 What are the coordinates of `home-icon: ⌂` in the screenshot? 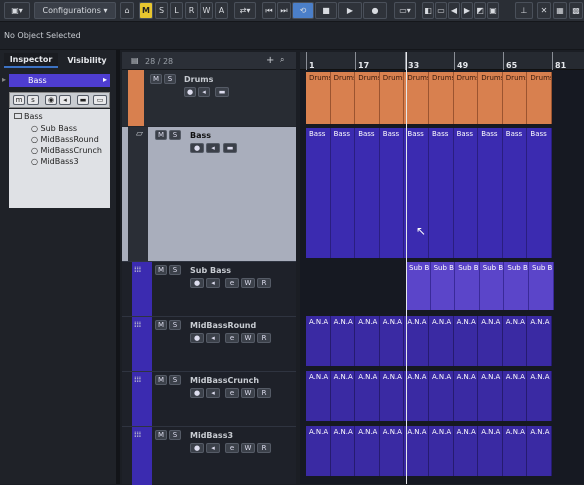 It's located at (127, 10).